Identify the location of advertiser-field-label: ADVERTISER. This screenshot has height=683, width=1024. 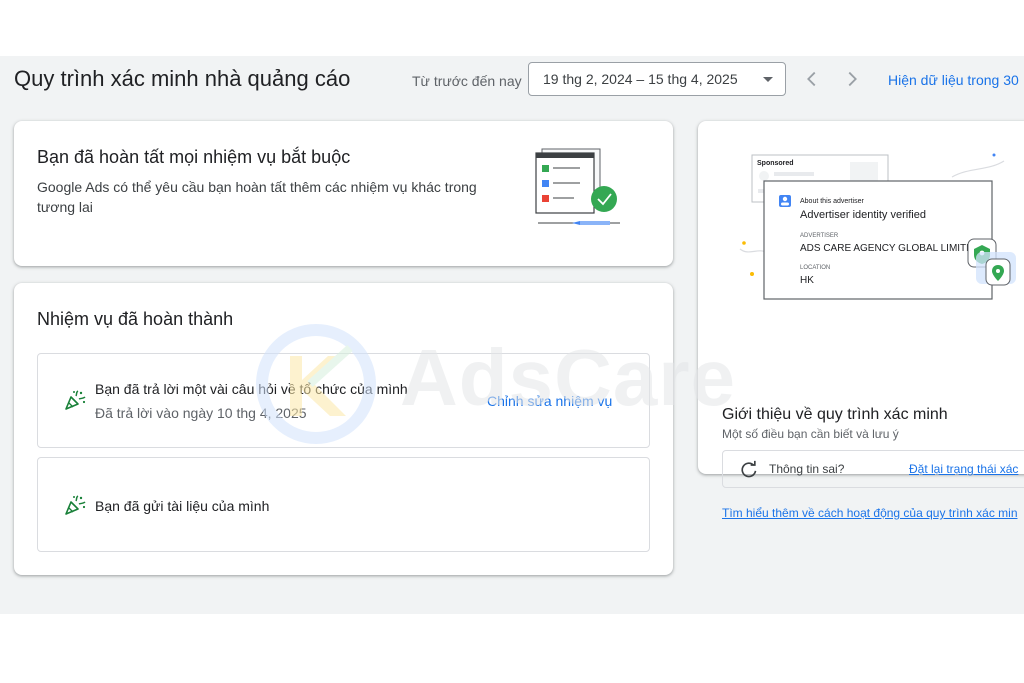
(819, 236).